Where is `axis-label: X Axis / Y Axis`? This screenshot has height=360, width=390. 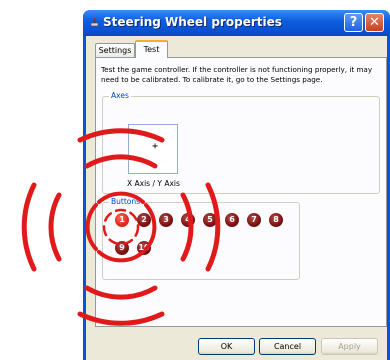
axis-label: X Axis / Y Axis is located at coordinates (153, 183).